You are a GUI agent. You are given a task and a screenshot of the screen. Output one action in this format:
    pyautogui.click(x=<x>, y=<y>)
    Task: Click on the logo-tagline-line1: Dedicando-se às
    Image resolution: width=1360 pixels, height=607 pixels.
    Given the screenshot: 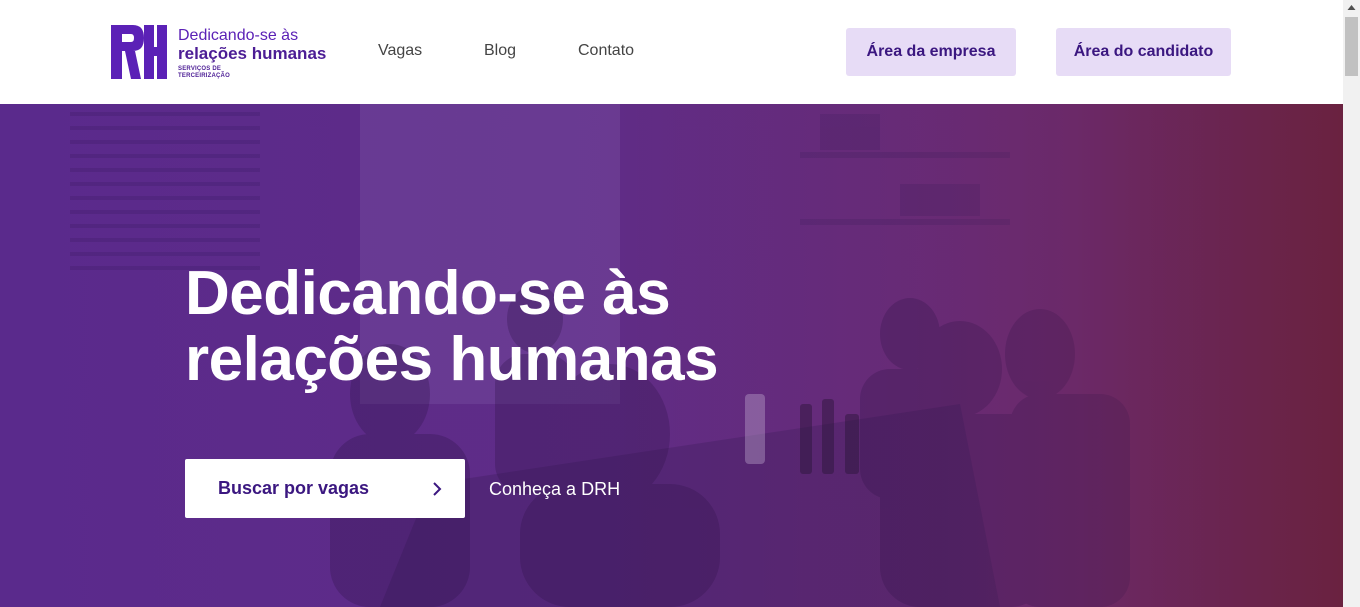 What is the action you would take?
    pyautogui.click(x=238, y=35)
    